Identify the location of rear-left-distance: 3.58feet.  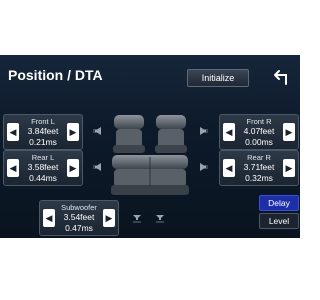
(43, 167).